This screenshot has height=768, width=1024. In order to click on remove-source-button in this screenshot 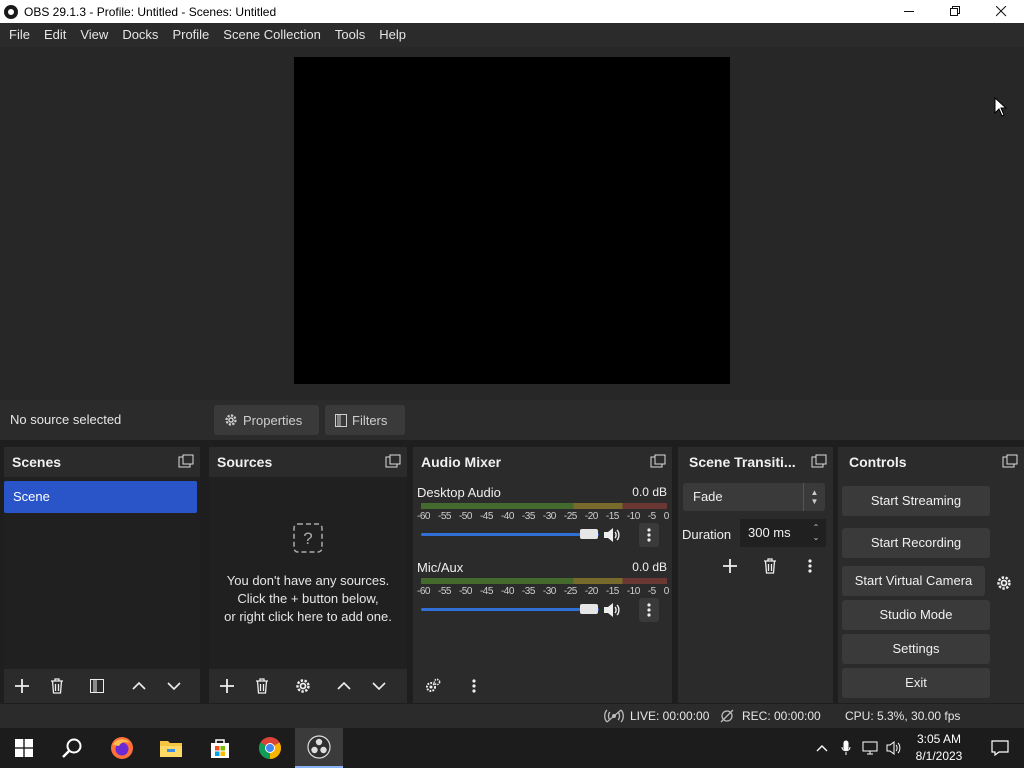, I will do `click(262, 686)`.